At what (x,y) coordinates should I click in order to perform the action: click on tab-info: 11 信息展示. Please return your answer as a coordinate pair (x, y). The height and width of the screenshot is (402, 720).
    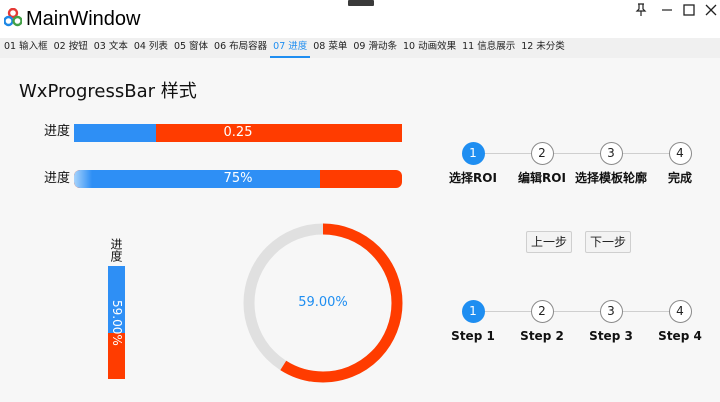
    Looking at the image, I should click on (488, 48).